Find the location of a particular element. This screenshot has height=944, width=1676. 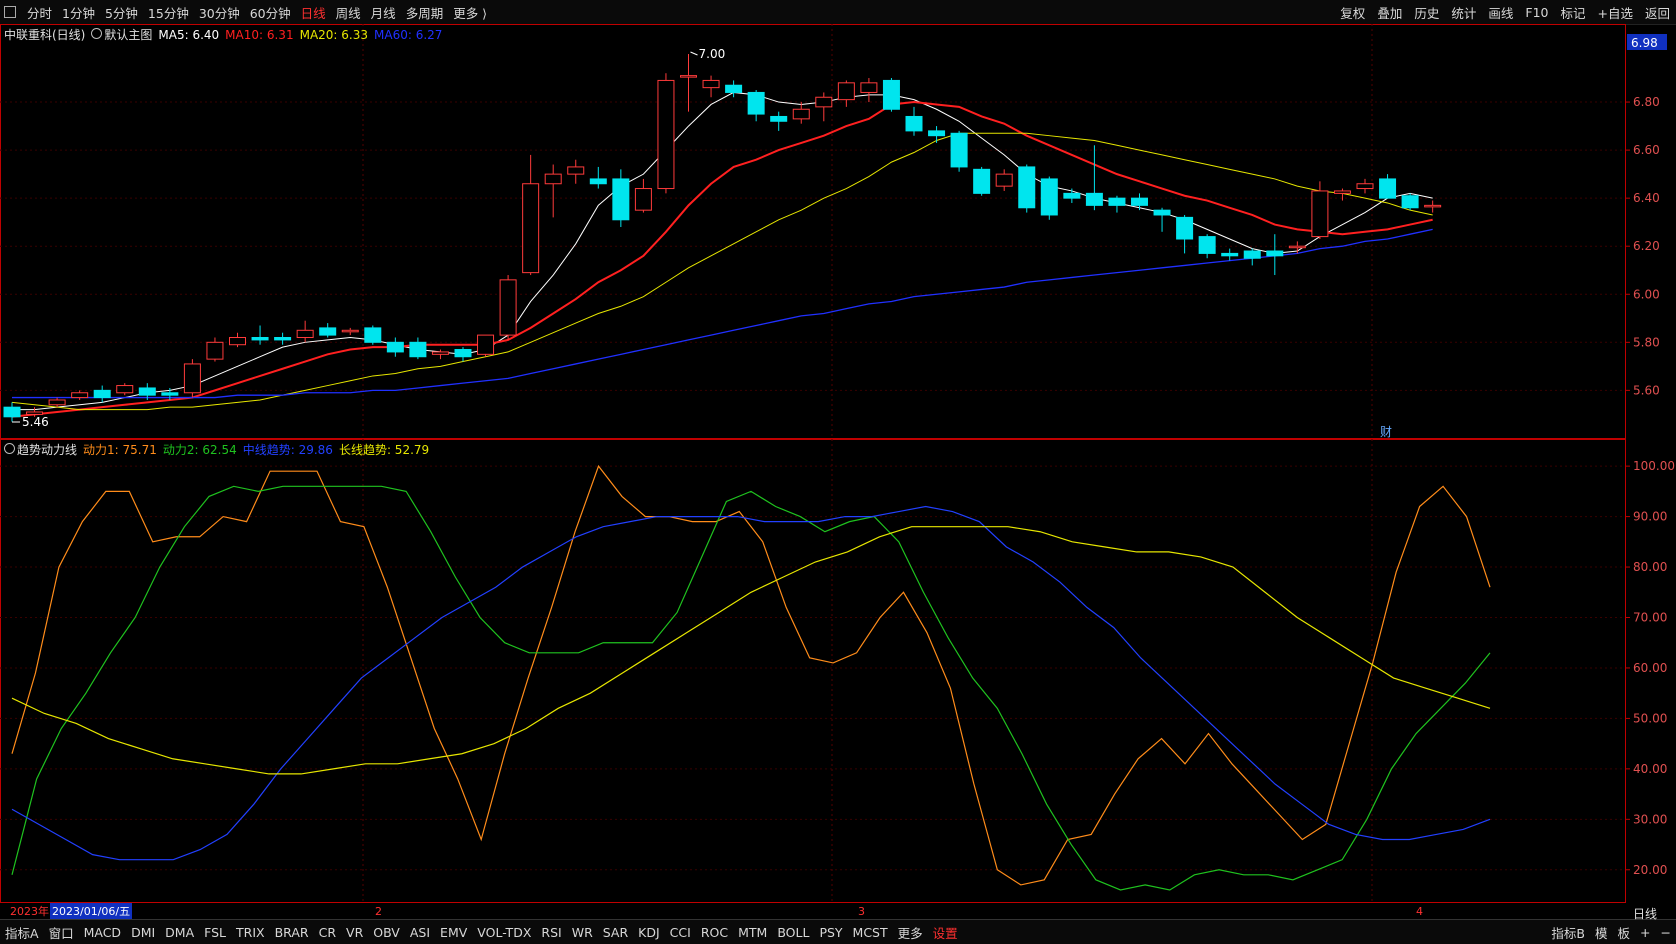

month-label-3: 3 is located at coordinates (861, 911).